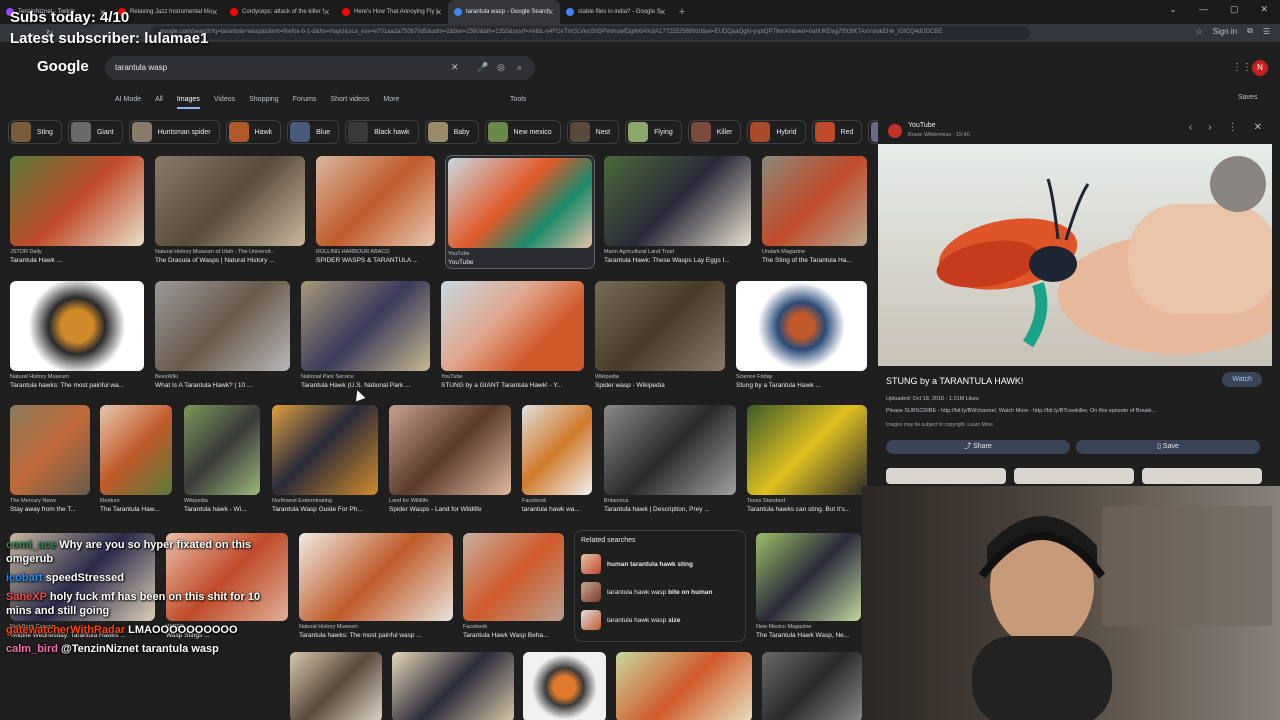 This screenshot has width=1280, height=720. Describe the element at coordinates (682, 12) in the screenshot. I see `new-tab-button: +` at that location.